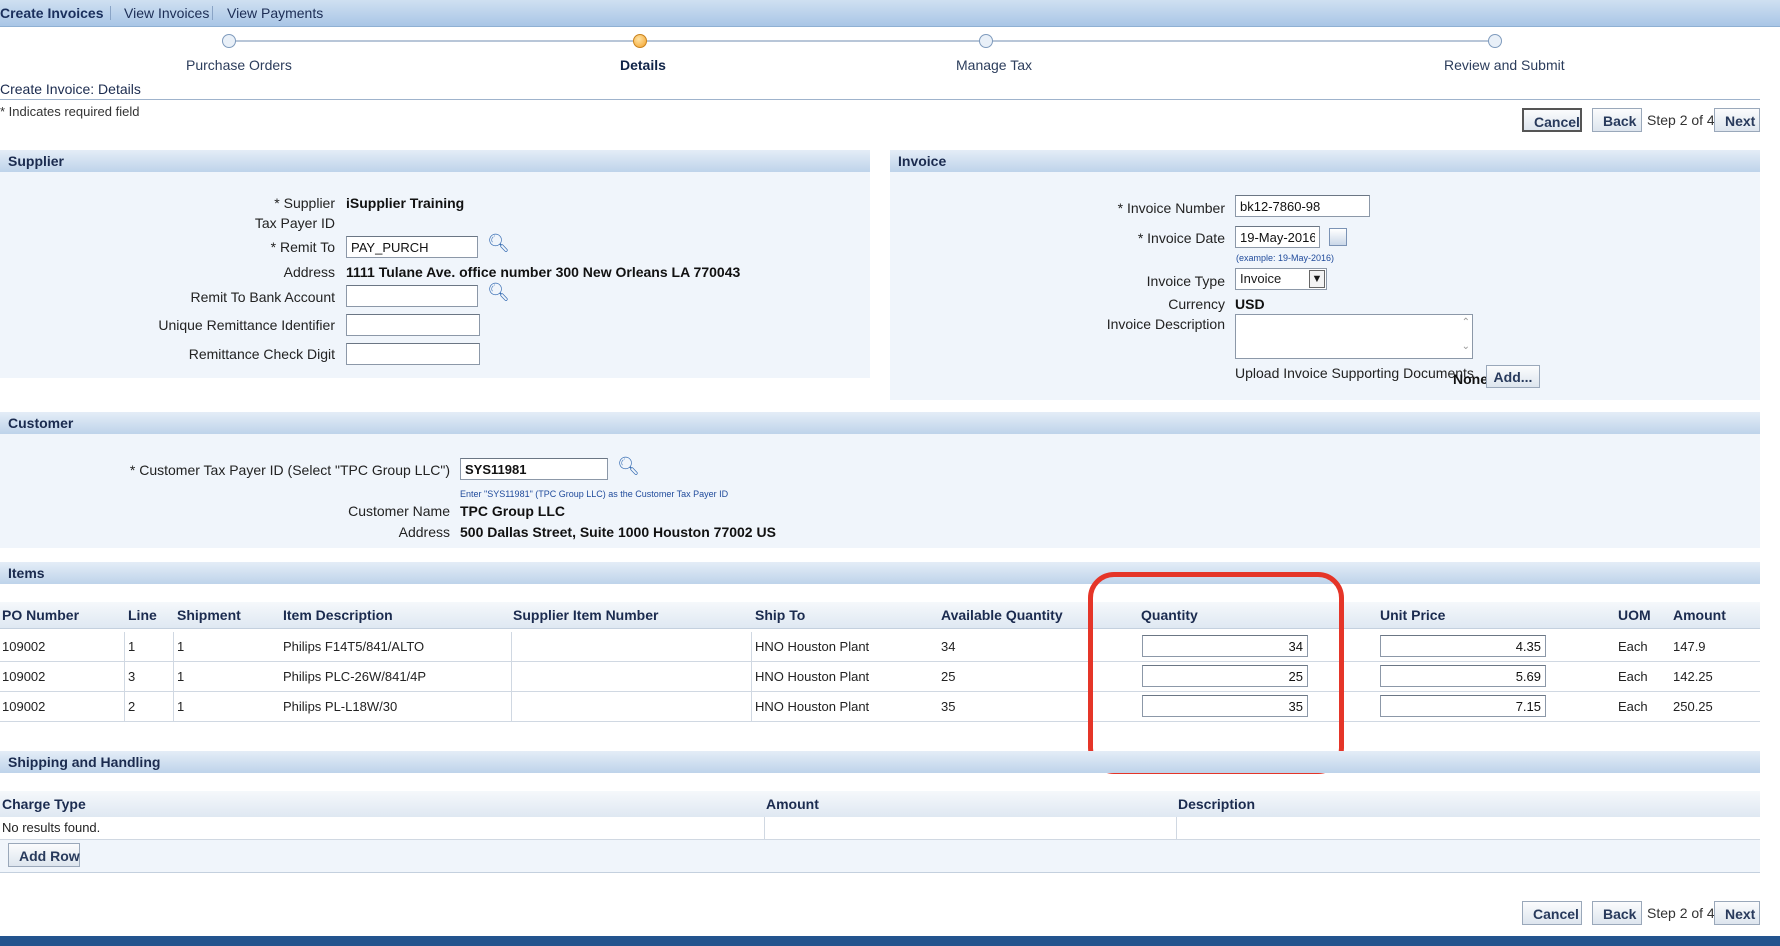 Image resolution: width=1780 pixels, height=946 pixels. Describe the element at coordinates (405, 203) in the screenshot. I see `supplier-value: iSupplier Training` at that location.